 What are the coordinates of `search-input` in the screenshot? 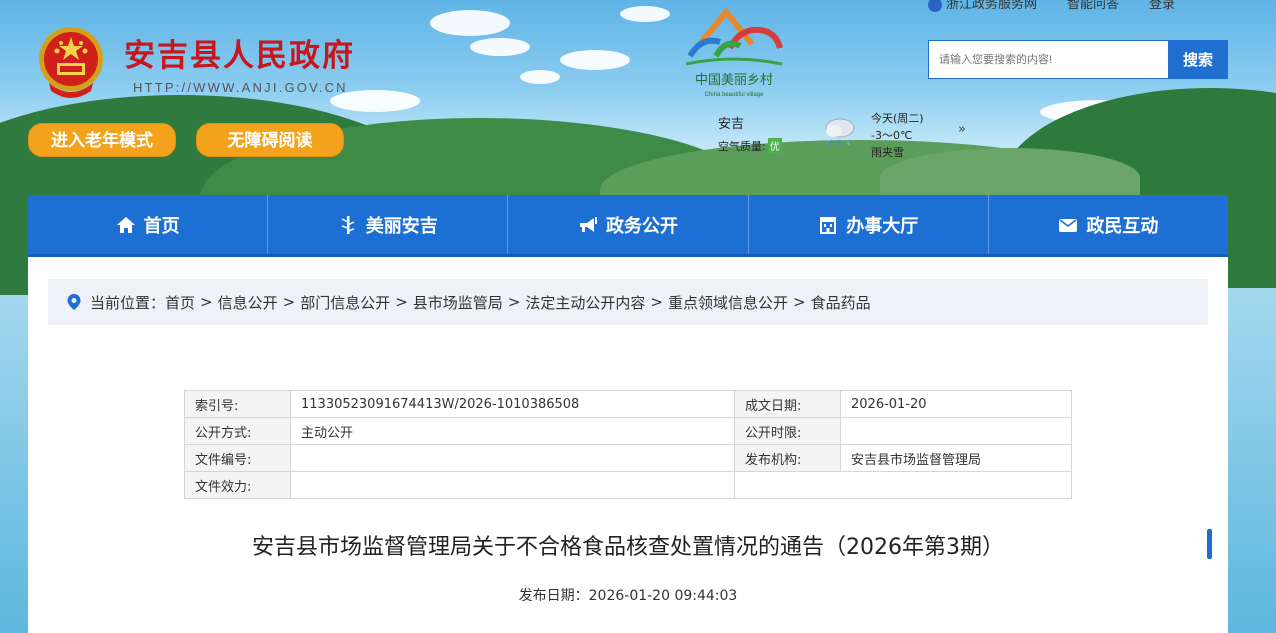 It's located at (1048, 59).